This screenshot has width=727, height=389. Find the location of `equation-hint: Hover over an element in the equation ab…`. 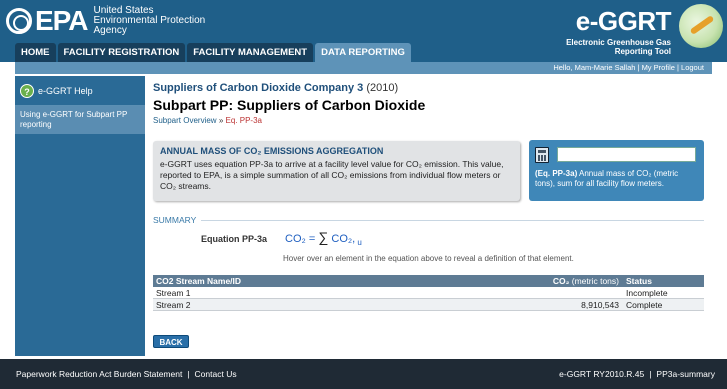

equation-hint: Hover over an element in the equation ab… is located at coordinates (428, 258).